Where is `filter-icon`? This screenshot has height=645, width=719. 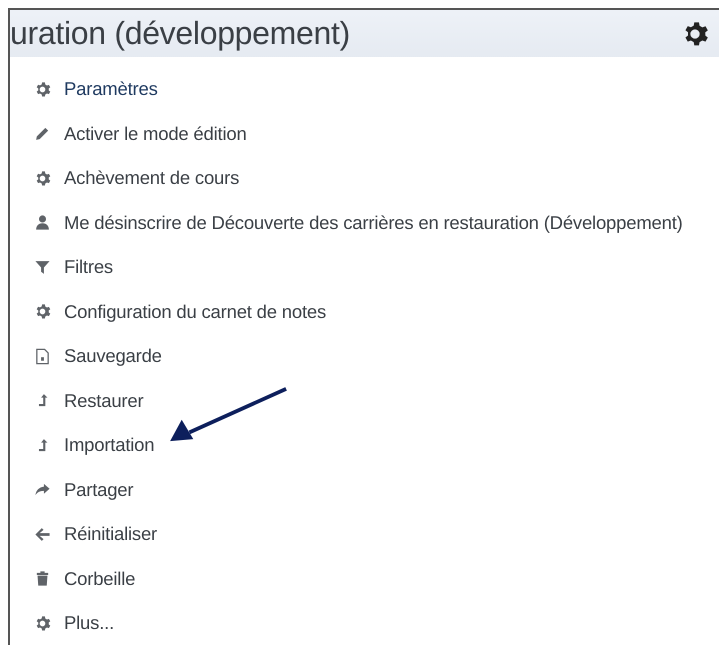 filter-icon is located at coordinates (42, 267).